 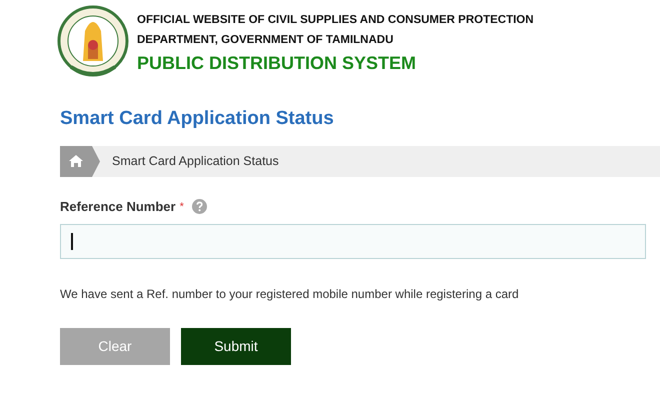 I want to click on required-mark: *, so click(x=182, y=207).